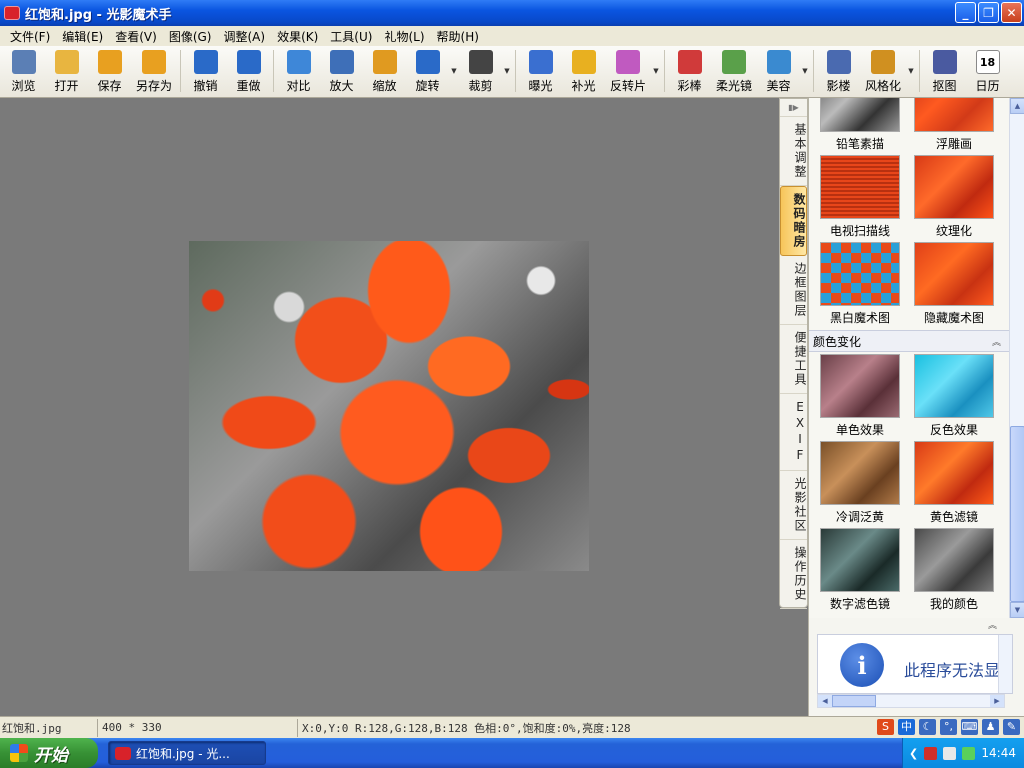  Describe the element at coordinates (540, 71) in the screenshot. I see `toolbar-button: 曝光` at that location.